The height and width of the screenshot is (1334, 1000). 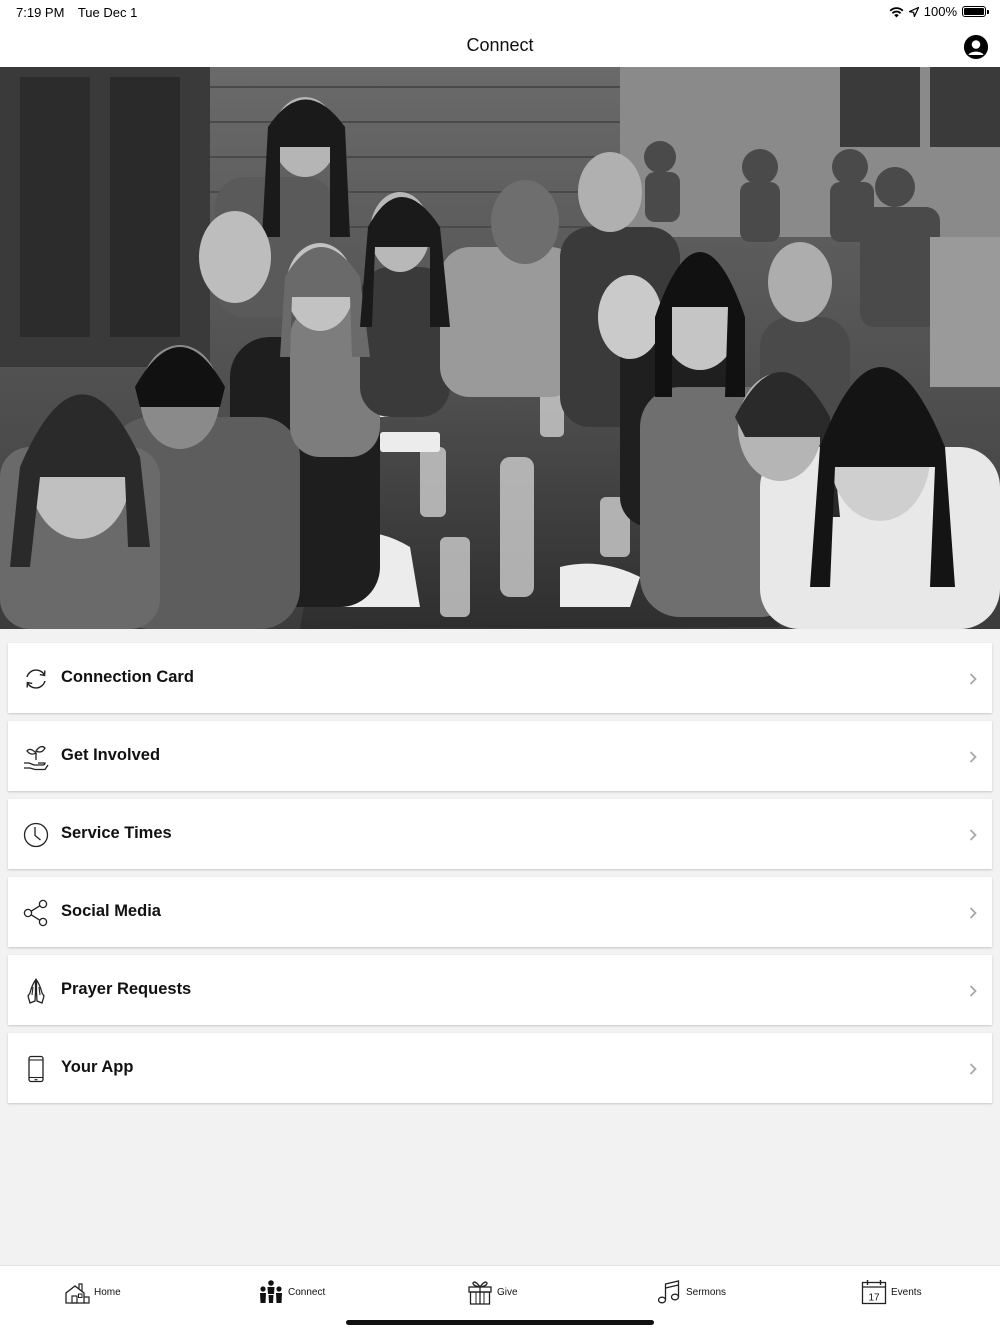 What do you see at coordinates (874, 1292) in the screenshot?
I see `calendar-icon: 17` at bounding box center [874, 1292].